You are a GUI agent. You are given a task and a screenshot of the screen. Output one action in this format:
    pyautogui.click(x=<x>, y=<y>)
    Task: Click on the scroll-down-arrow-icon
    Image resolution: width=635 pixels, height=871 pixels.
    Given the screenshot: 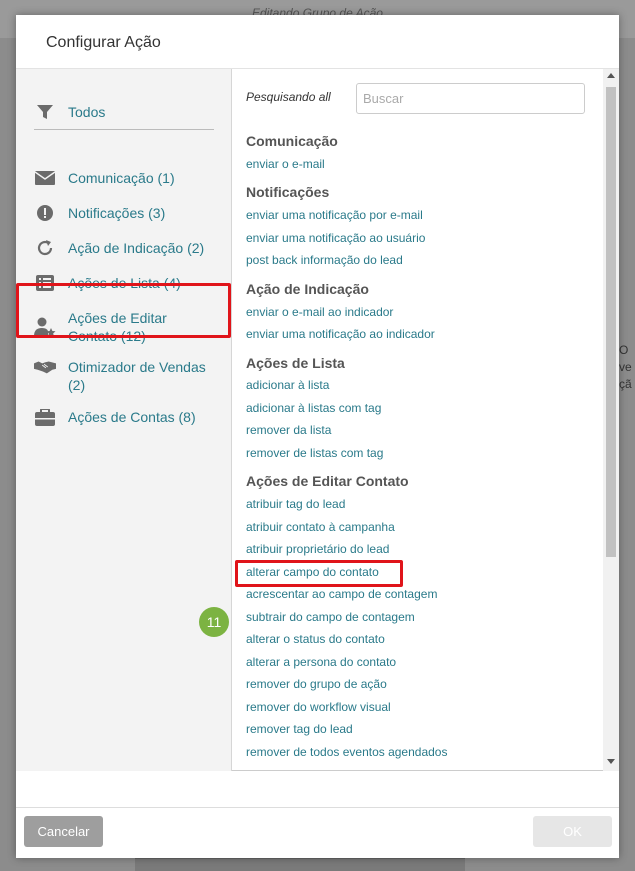 What is the action you would take?
    pyautogui.click(x=611, y=761)
    